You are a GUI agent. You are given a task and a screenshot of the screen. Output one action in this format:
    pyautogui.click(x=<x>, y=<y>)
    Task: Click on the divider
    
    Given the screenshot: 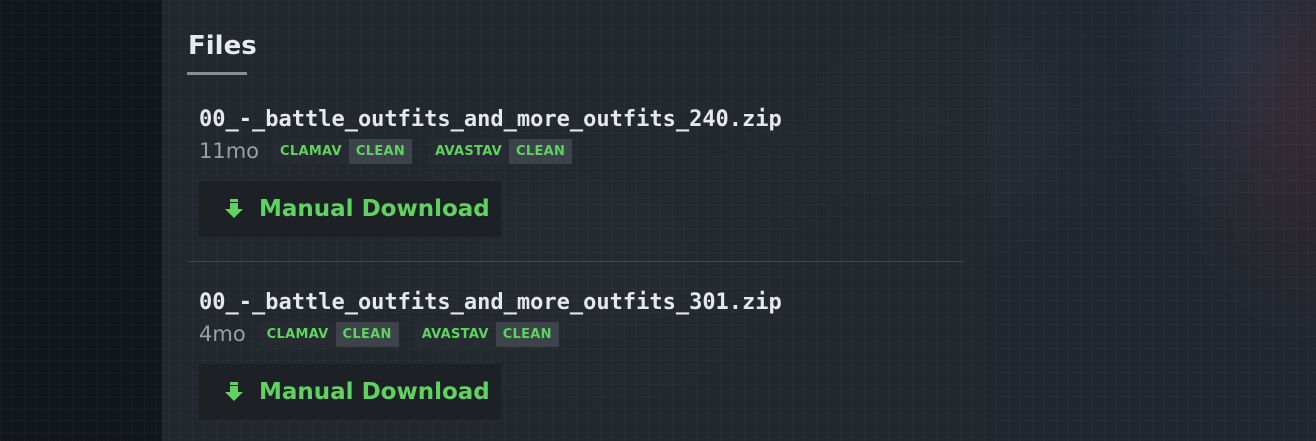 What is the action you would take?
    pyautogui.click(x=576, y=261)
    